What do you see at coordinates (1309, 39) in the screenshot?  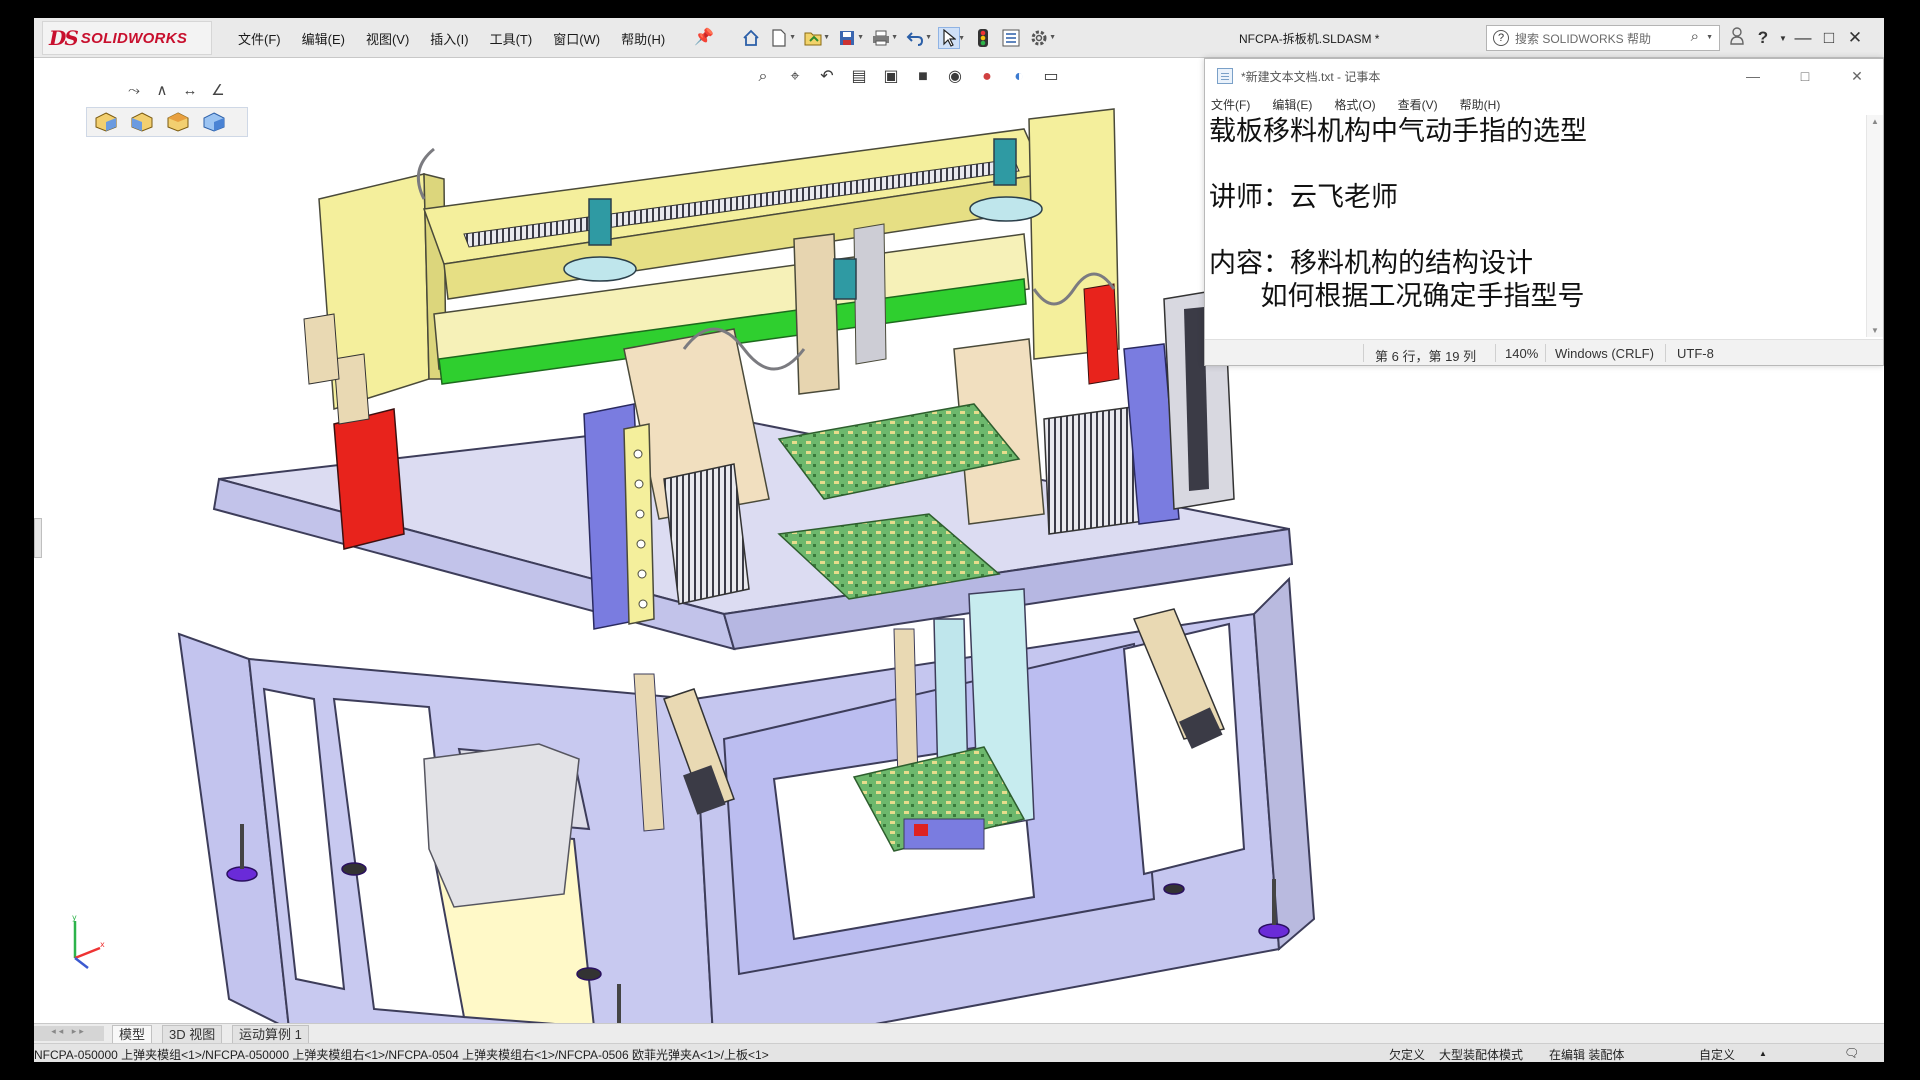 I see `document-title: NFCPA-拆板机.SLDASM *` at bounding box center [1309, 39].